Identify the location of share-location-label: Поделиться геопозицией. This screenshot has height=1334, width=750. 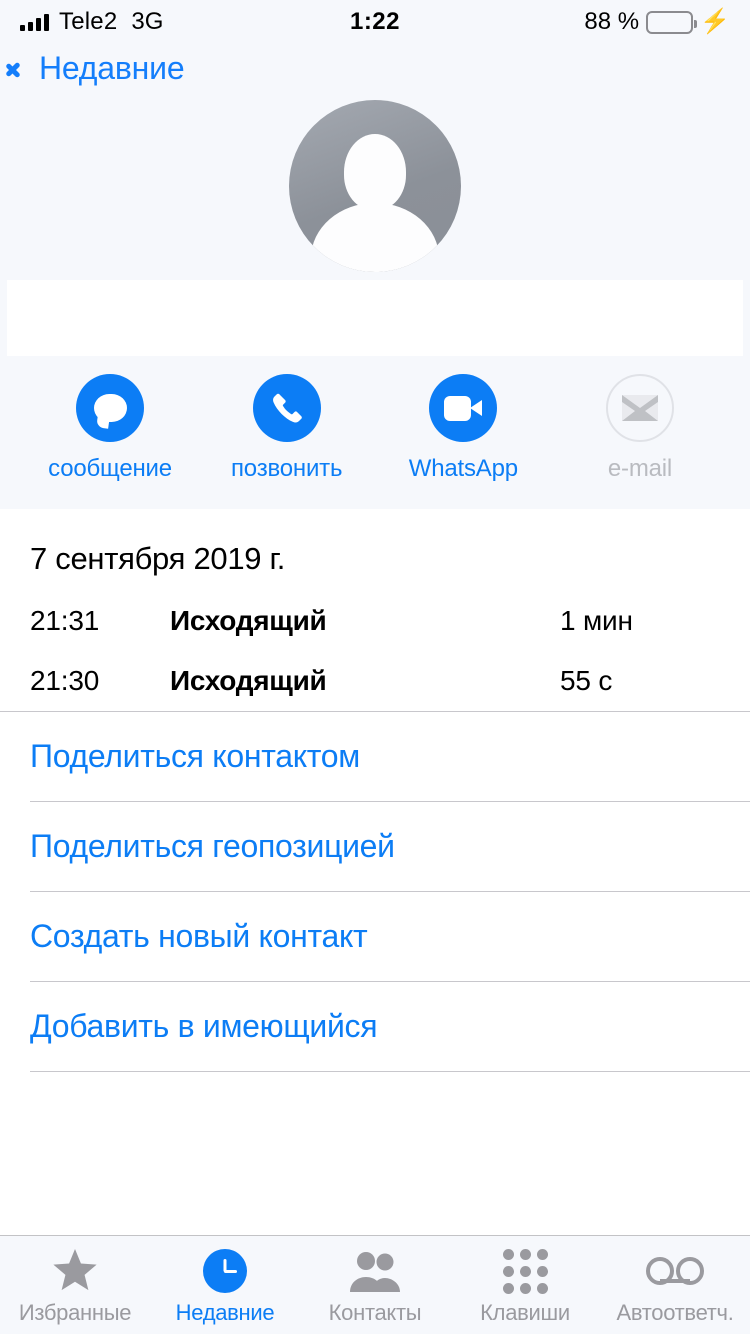
(212, 846).